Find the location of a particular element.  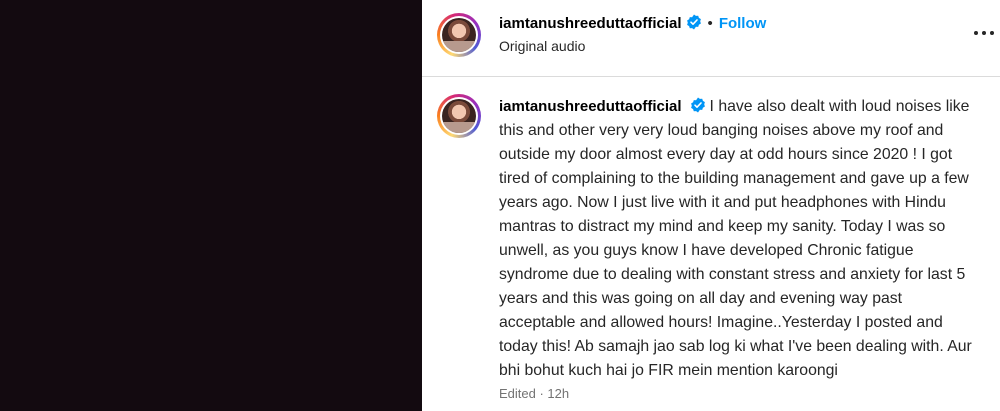

avatar is located at coordinates (459, 35).